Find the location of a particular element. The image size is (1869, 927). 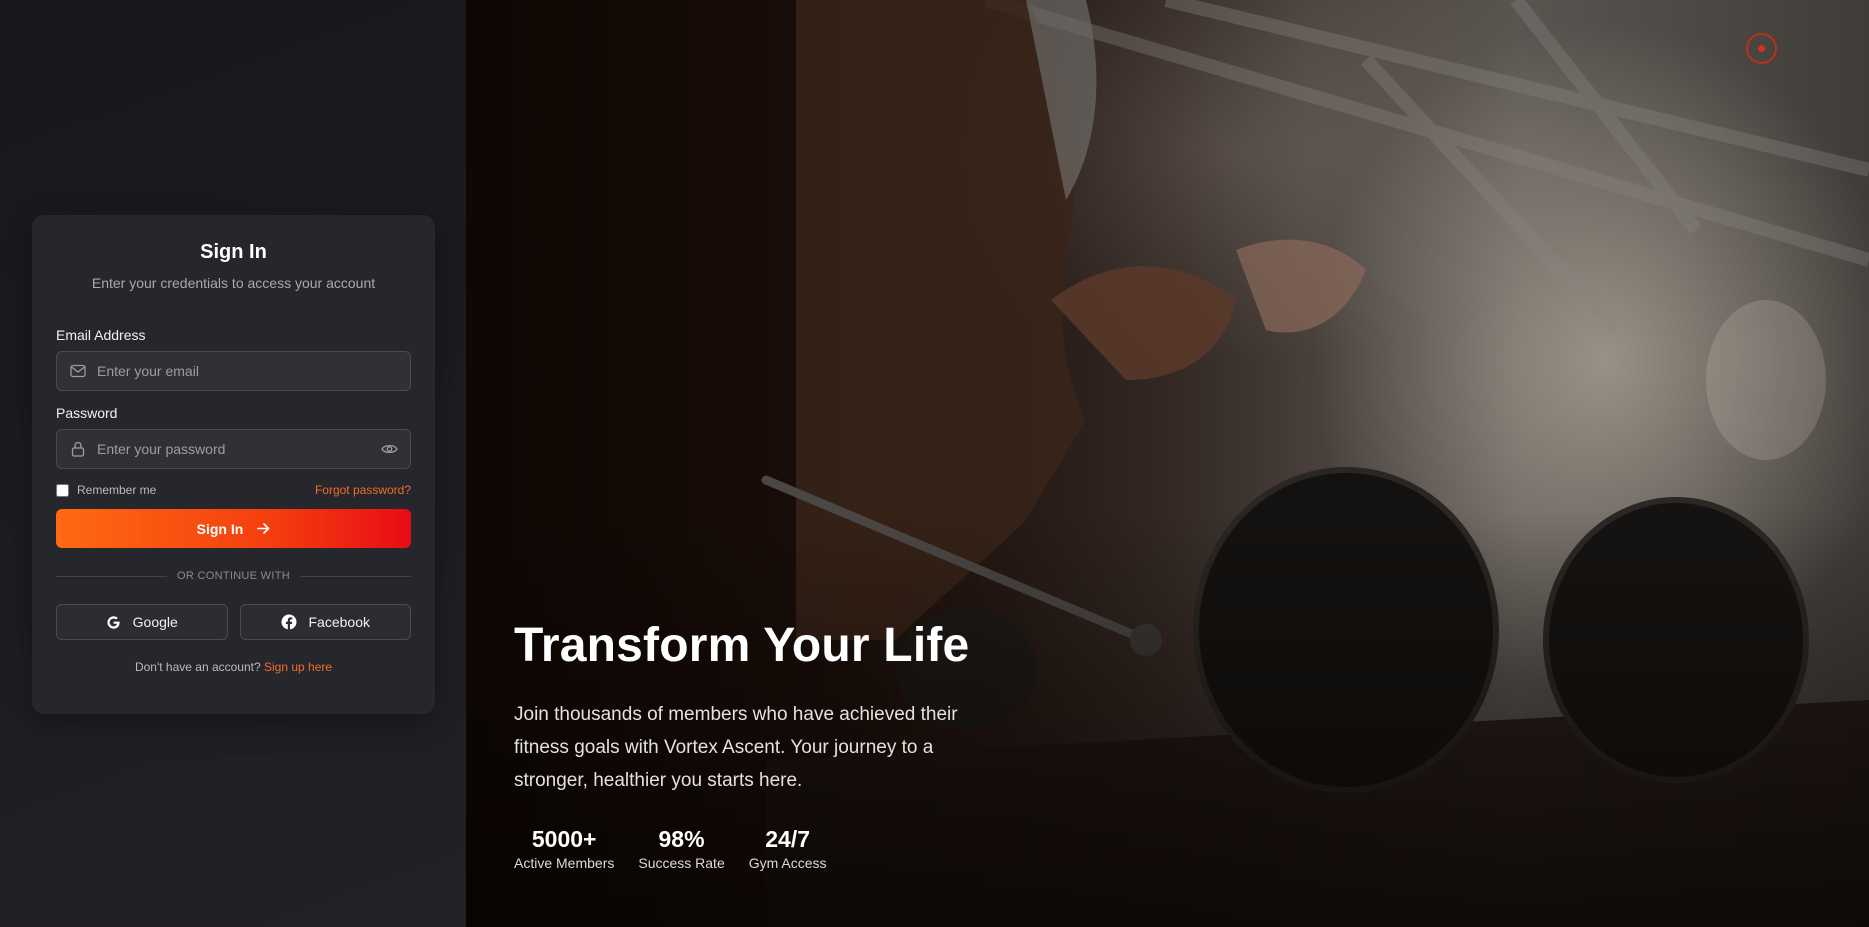

stat-label: Success Rate is located at coordinates (681, 863).